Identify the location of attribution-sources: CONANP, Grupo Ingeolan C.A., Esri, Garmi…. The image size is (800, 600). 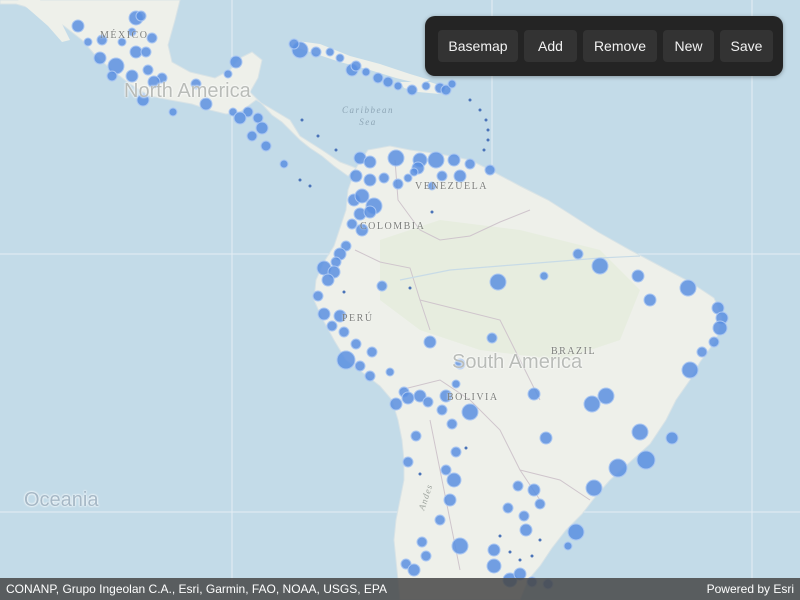
(196, 589).